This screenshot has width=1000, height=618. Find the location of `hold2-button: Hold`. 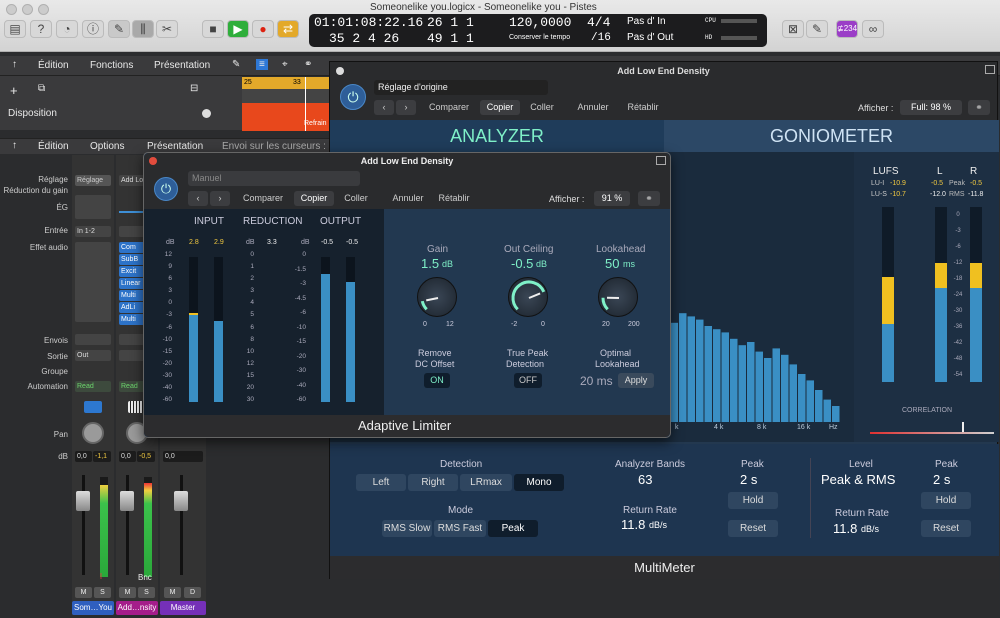

hold2-button: Hold is located at coordinates (946, 500).